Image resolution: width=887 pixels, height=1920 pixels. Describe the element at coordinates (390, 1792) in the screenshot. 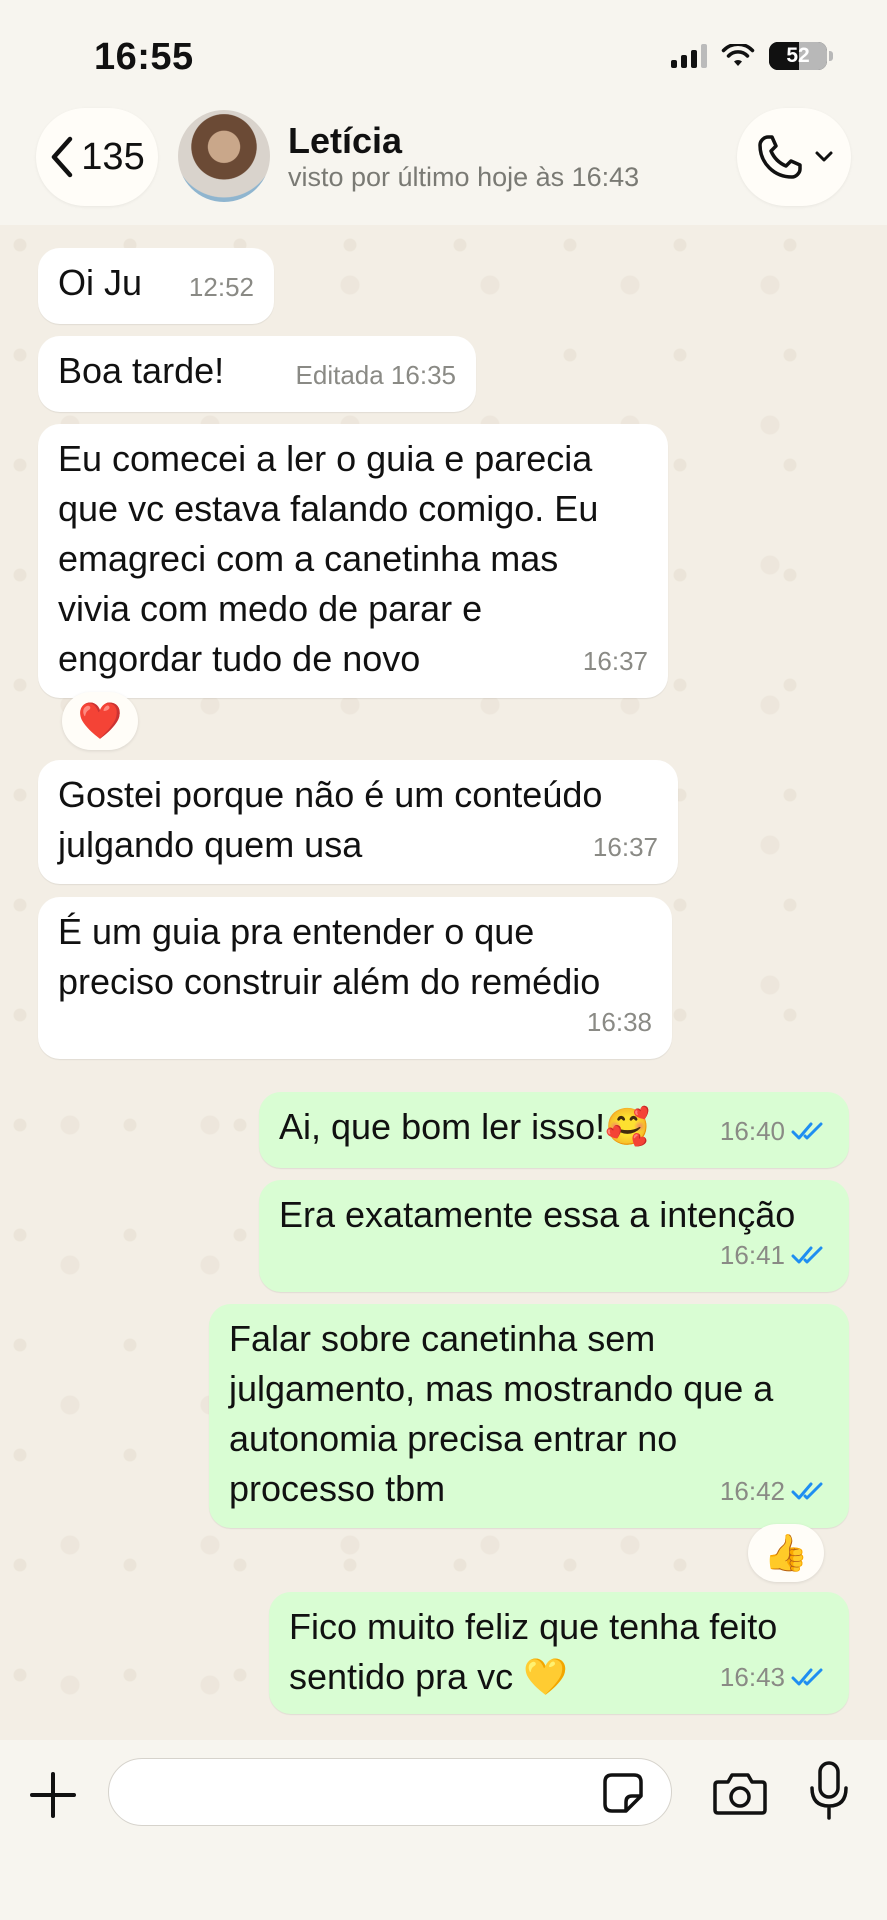

I see `message-input` at that location.